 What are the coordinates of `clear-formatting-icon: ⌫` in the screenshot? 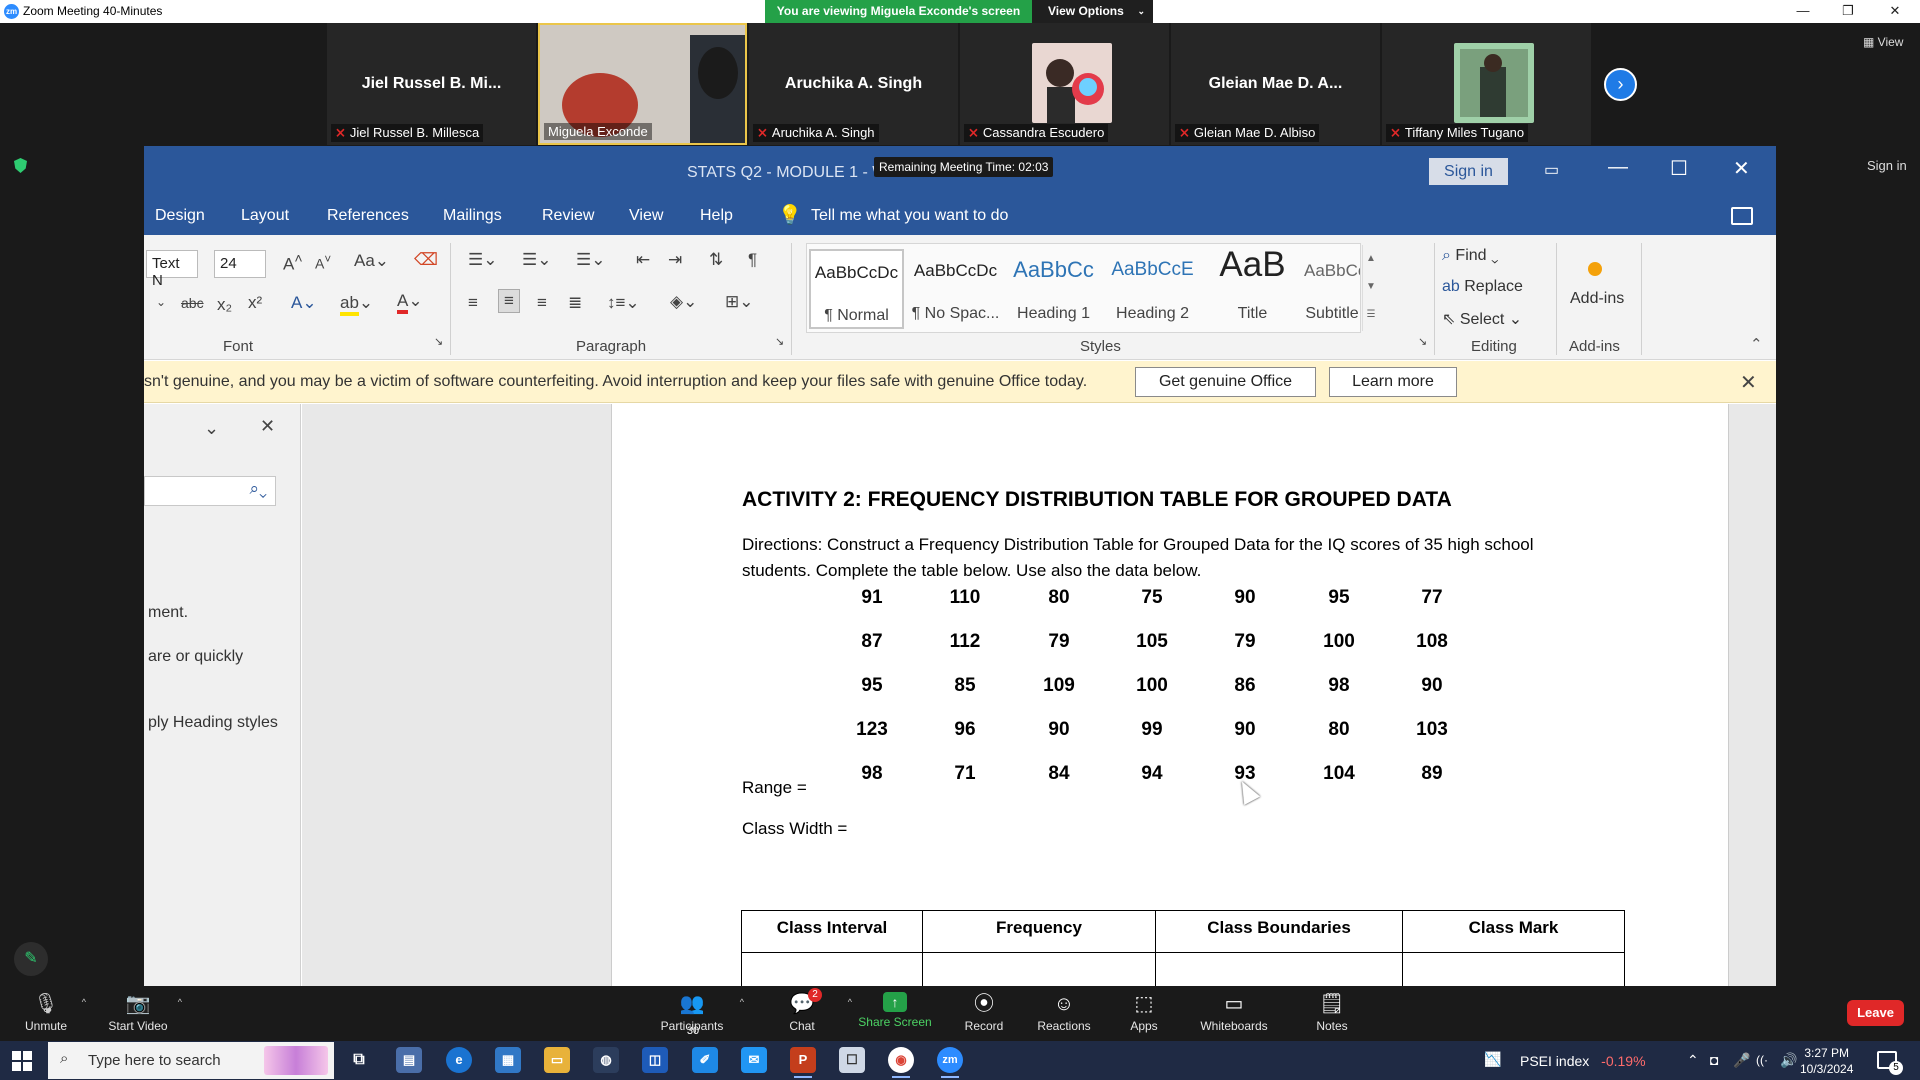 It's located at (426, 260).